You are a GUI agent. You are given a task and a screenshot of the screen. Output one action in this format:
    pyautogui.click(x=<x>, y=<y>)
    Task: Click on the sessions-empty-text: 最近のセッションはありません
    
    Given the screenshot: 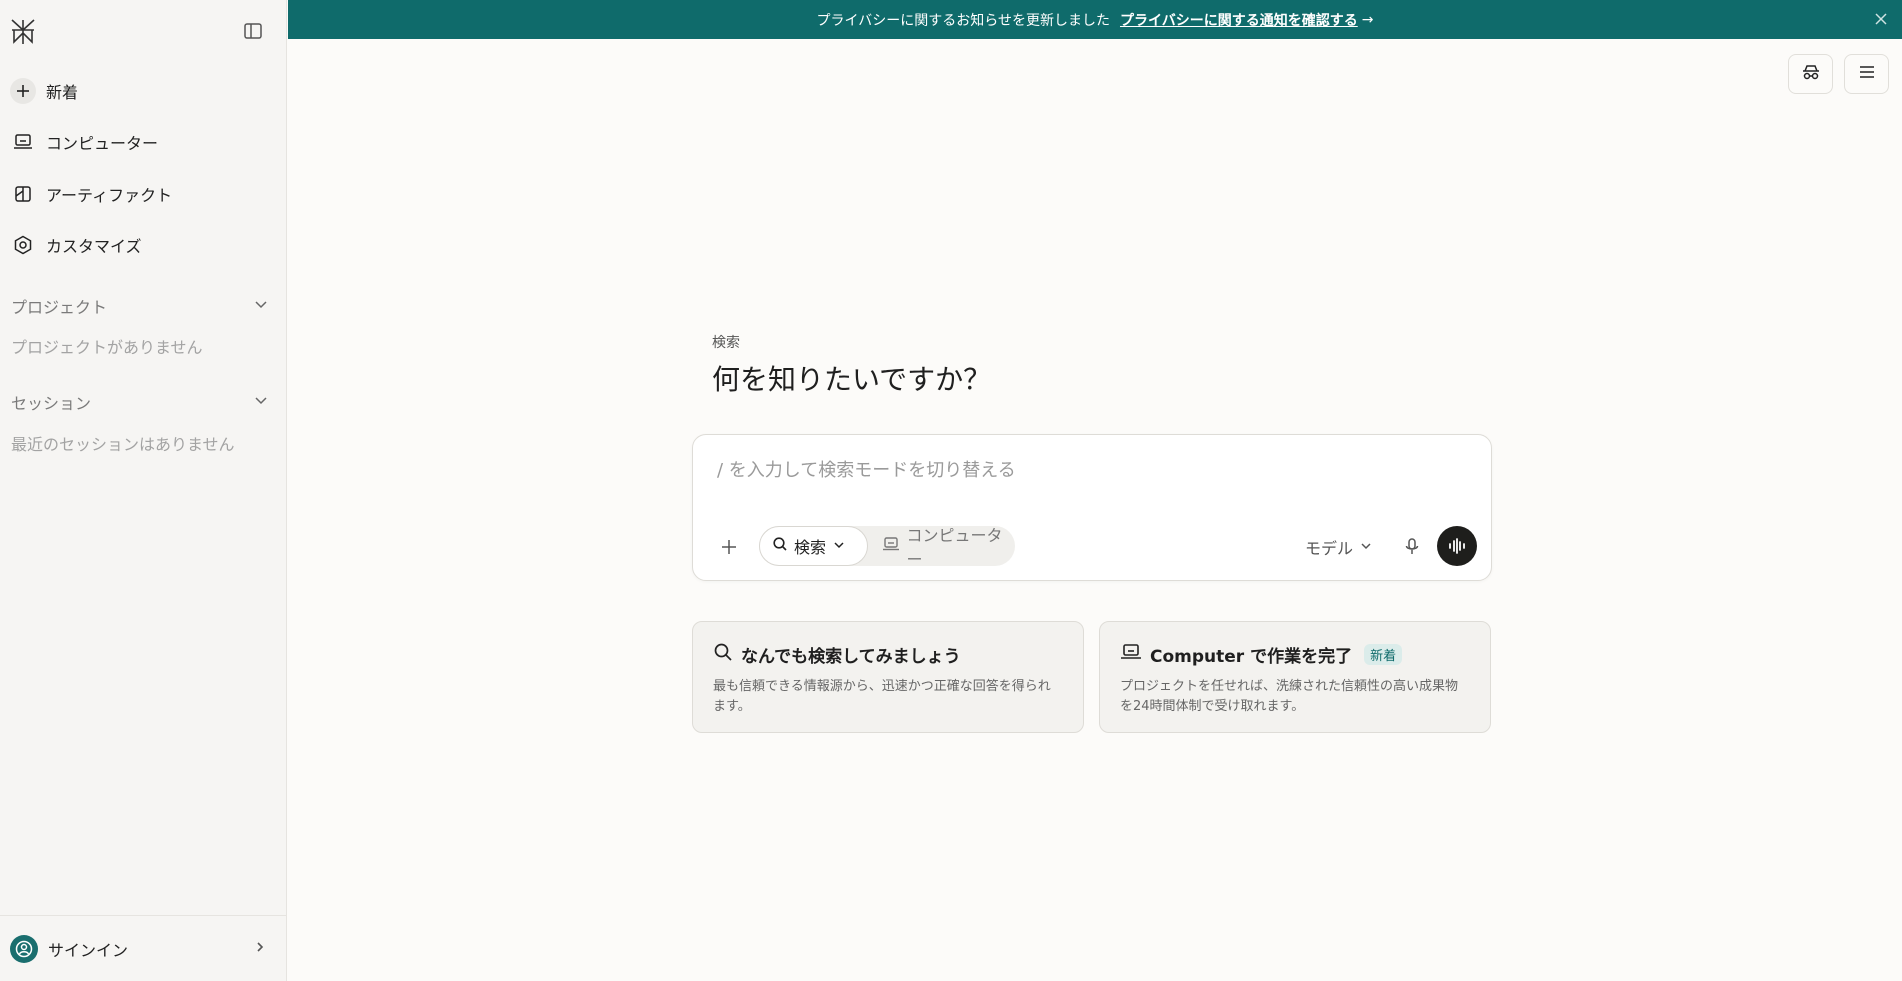 What is the action you would take?
    pyautogui.click(x=123, y=444)
    